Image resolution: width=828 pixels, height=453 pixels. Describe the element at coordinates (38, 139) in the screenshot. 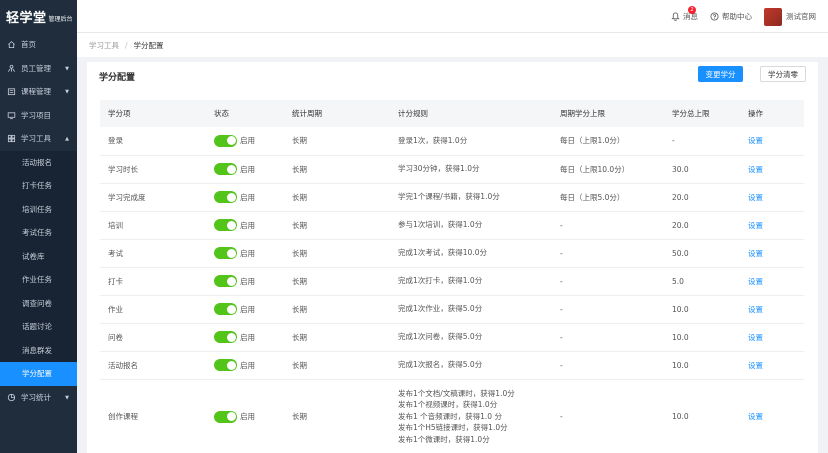

I see `sidebar-item-4-top: 学习工具 ▲` at that location.